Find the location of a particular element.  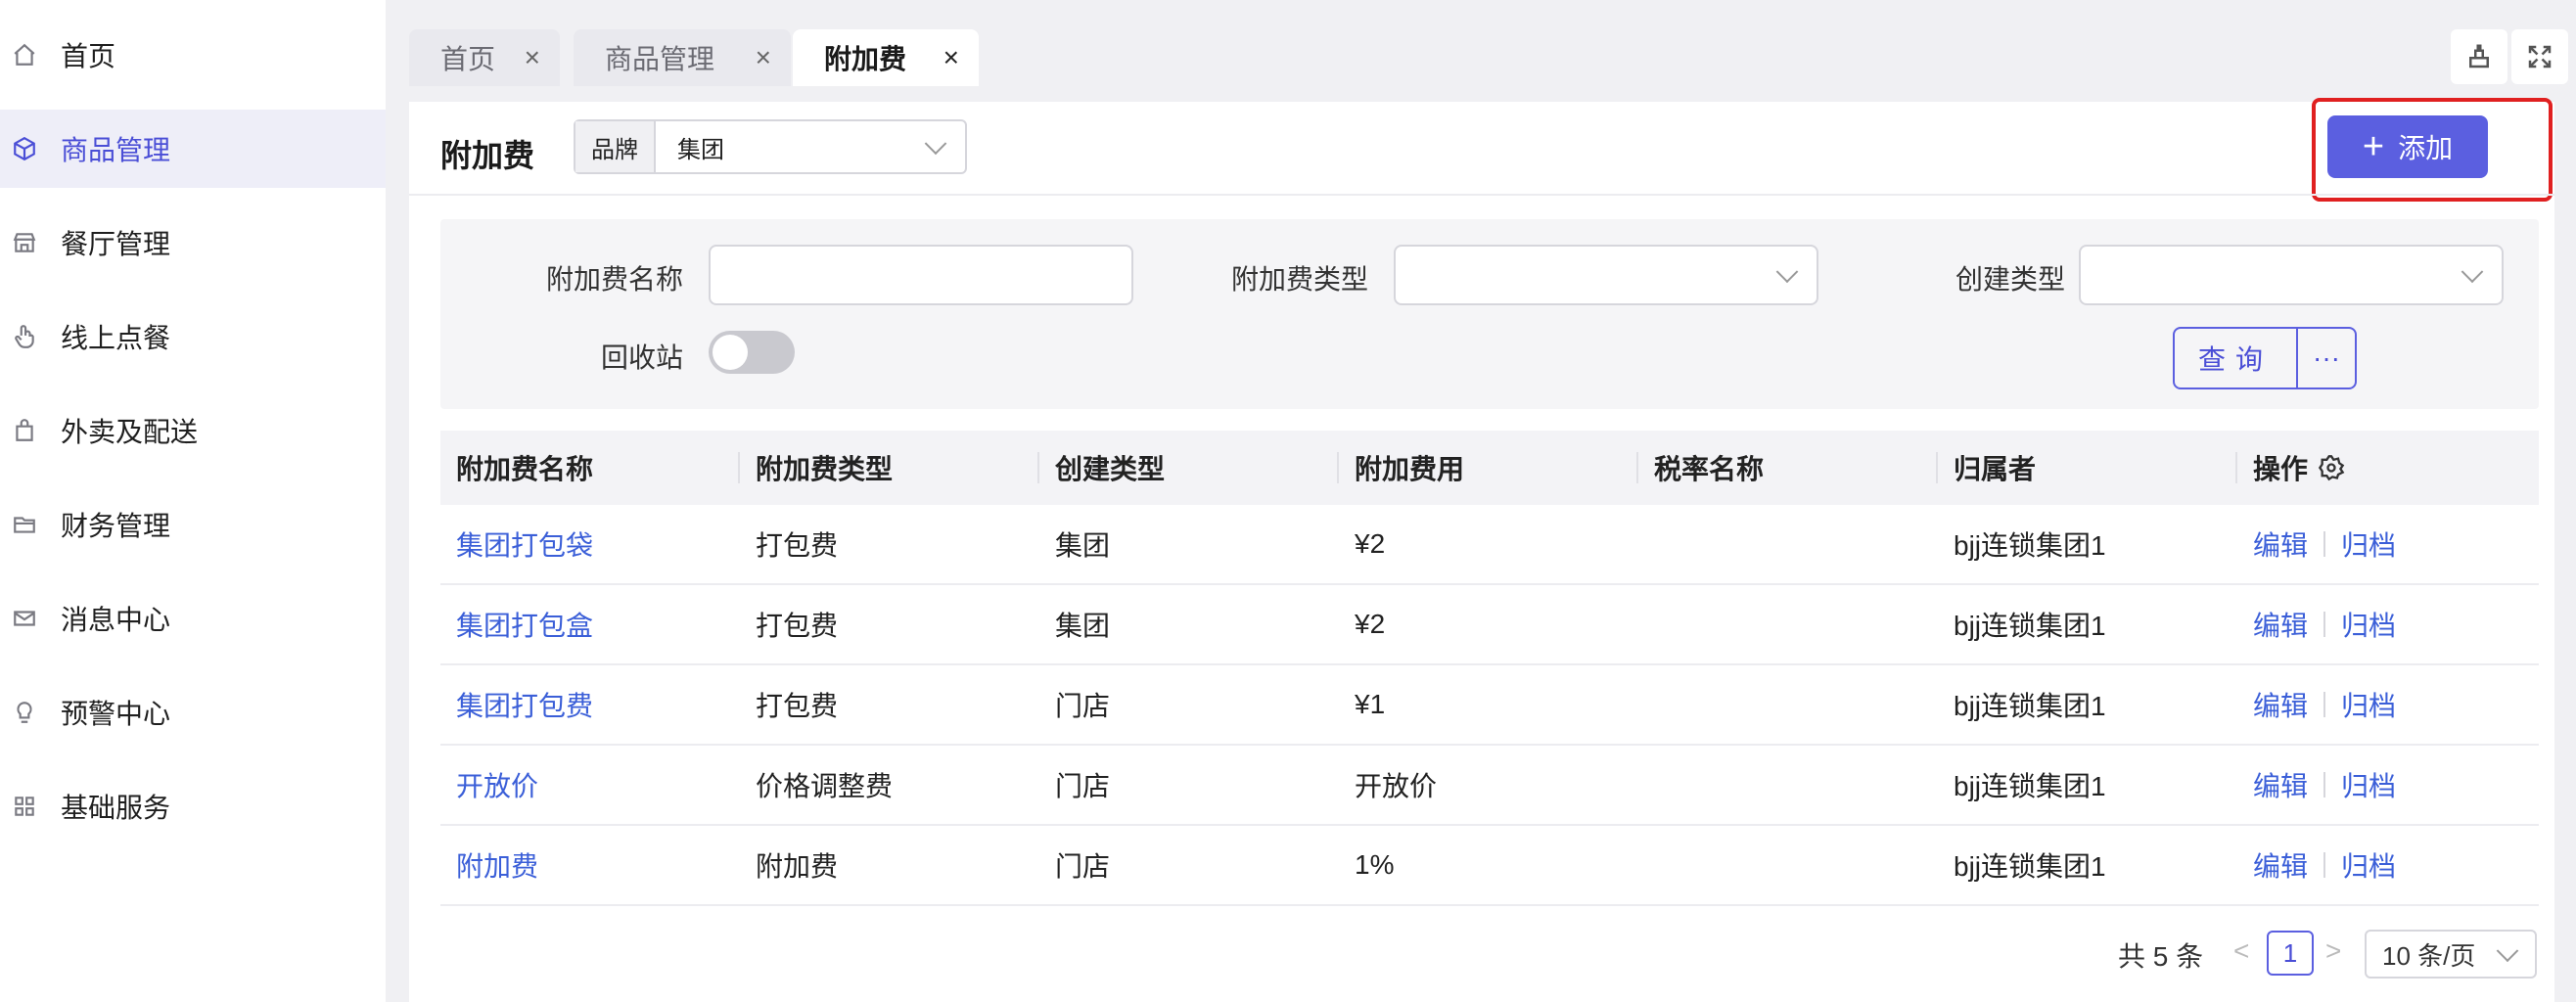

surcharge-fee-cell: 1% is located at coordinates (1375, 864).